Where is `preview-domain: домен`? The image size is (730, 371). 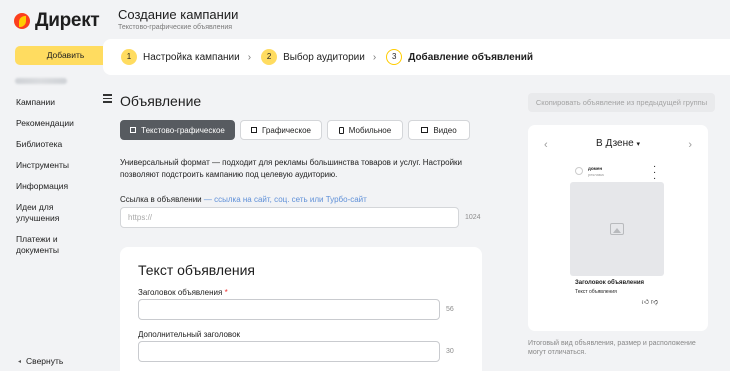 preview-domain: домен is located at coordinates (595, 168).